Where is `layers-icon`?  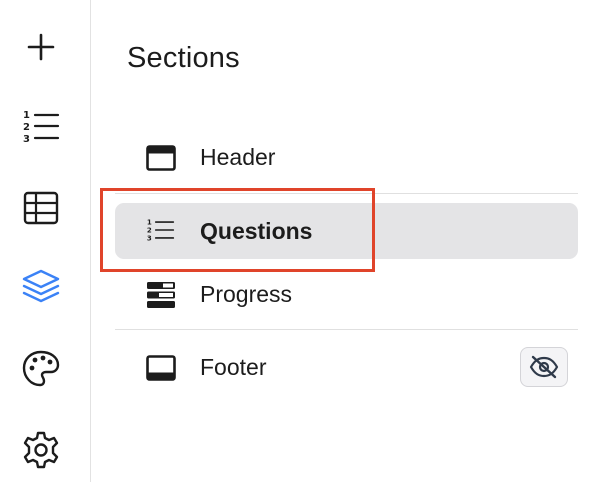
layers-icon is located at coordinates (41, 286).